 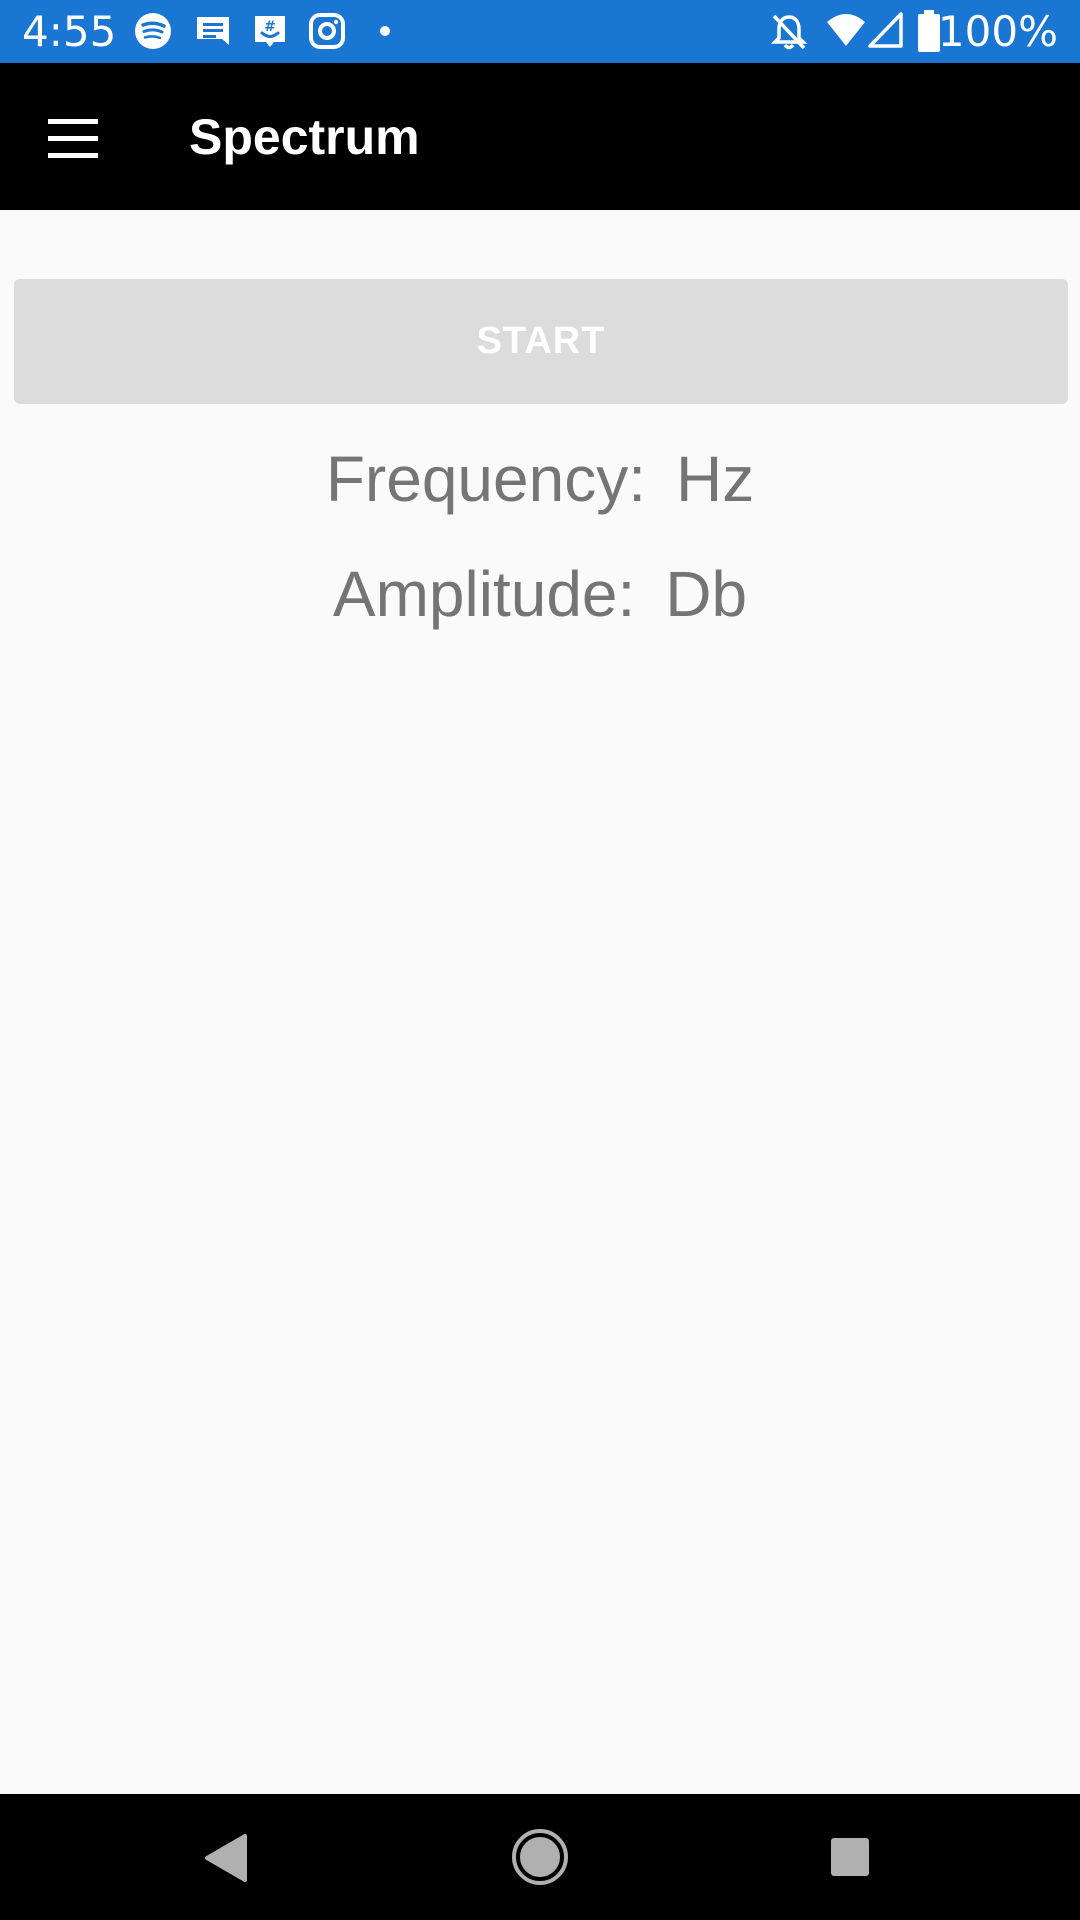 I want to click on status-time: 4:55, so click(x=69, y=31).